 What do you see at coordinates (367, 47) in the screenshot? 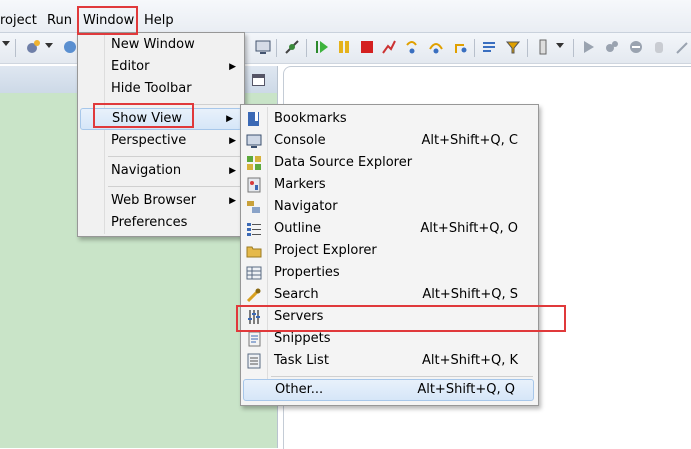
I see `terminate-icon` at bounding box center [367, 47].